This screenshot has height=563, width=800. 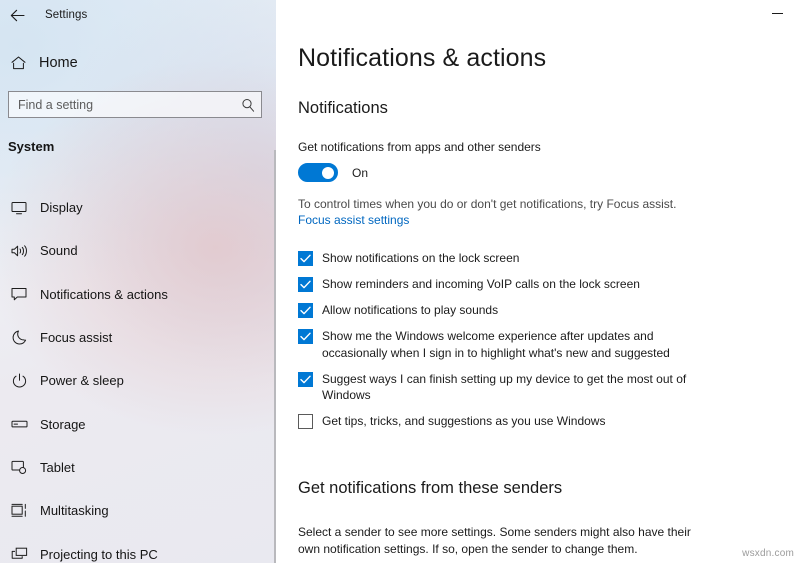 I want to click on notification-bubble-icon, so click(x=19, y=294).